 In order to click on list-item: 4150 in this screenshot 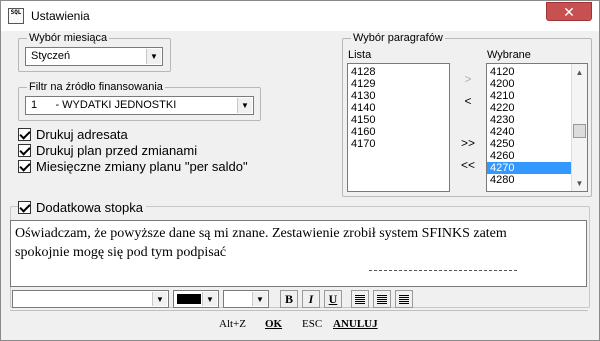, I will do `click(398, 120)`.